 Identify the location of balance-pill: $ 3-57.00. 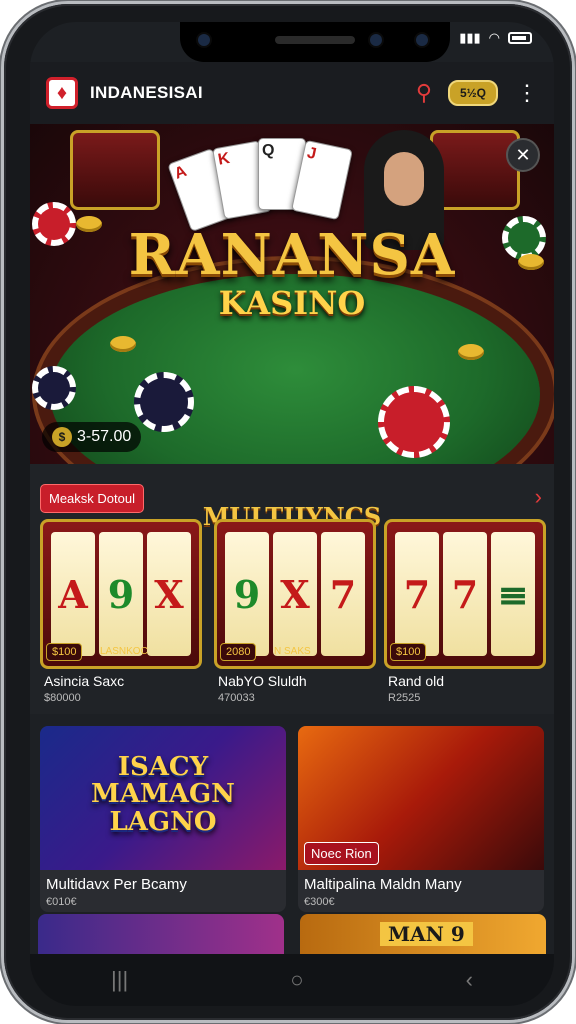
(92, 437).